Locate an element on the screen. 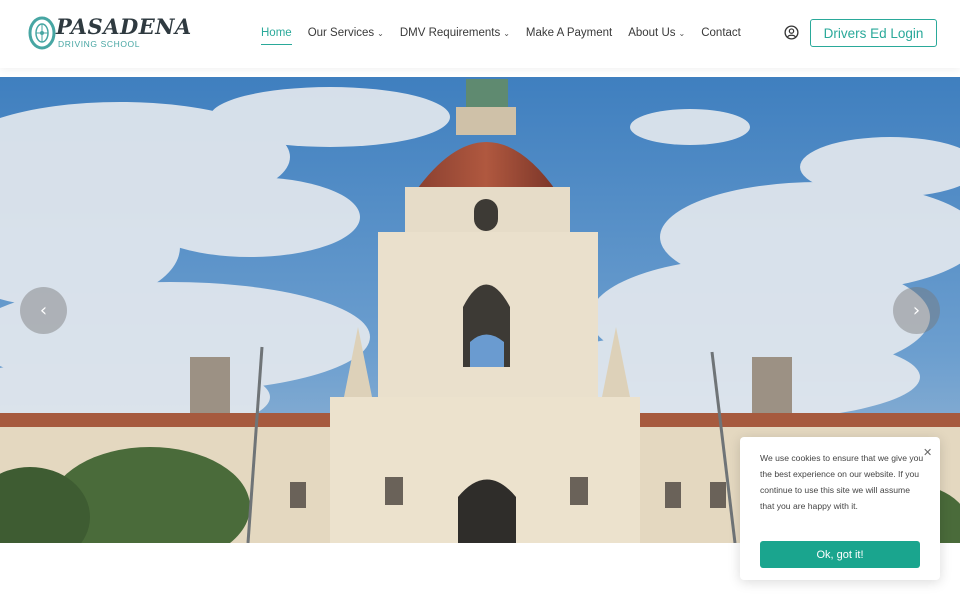 Image resolution: width=960 pixels, height=600 pixels. nav-item-about-us: About Us ⌄ is located at coordinates (656, 33).